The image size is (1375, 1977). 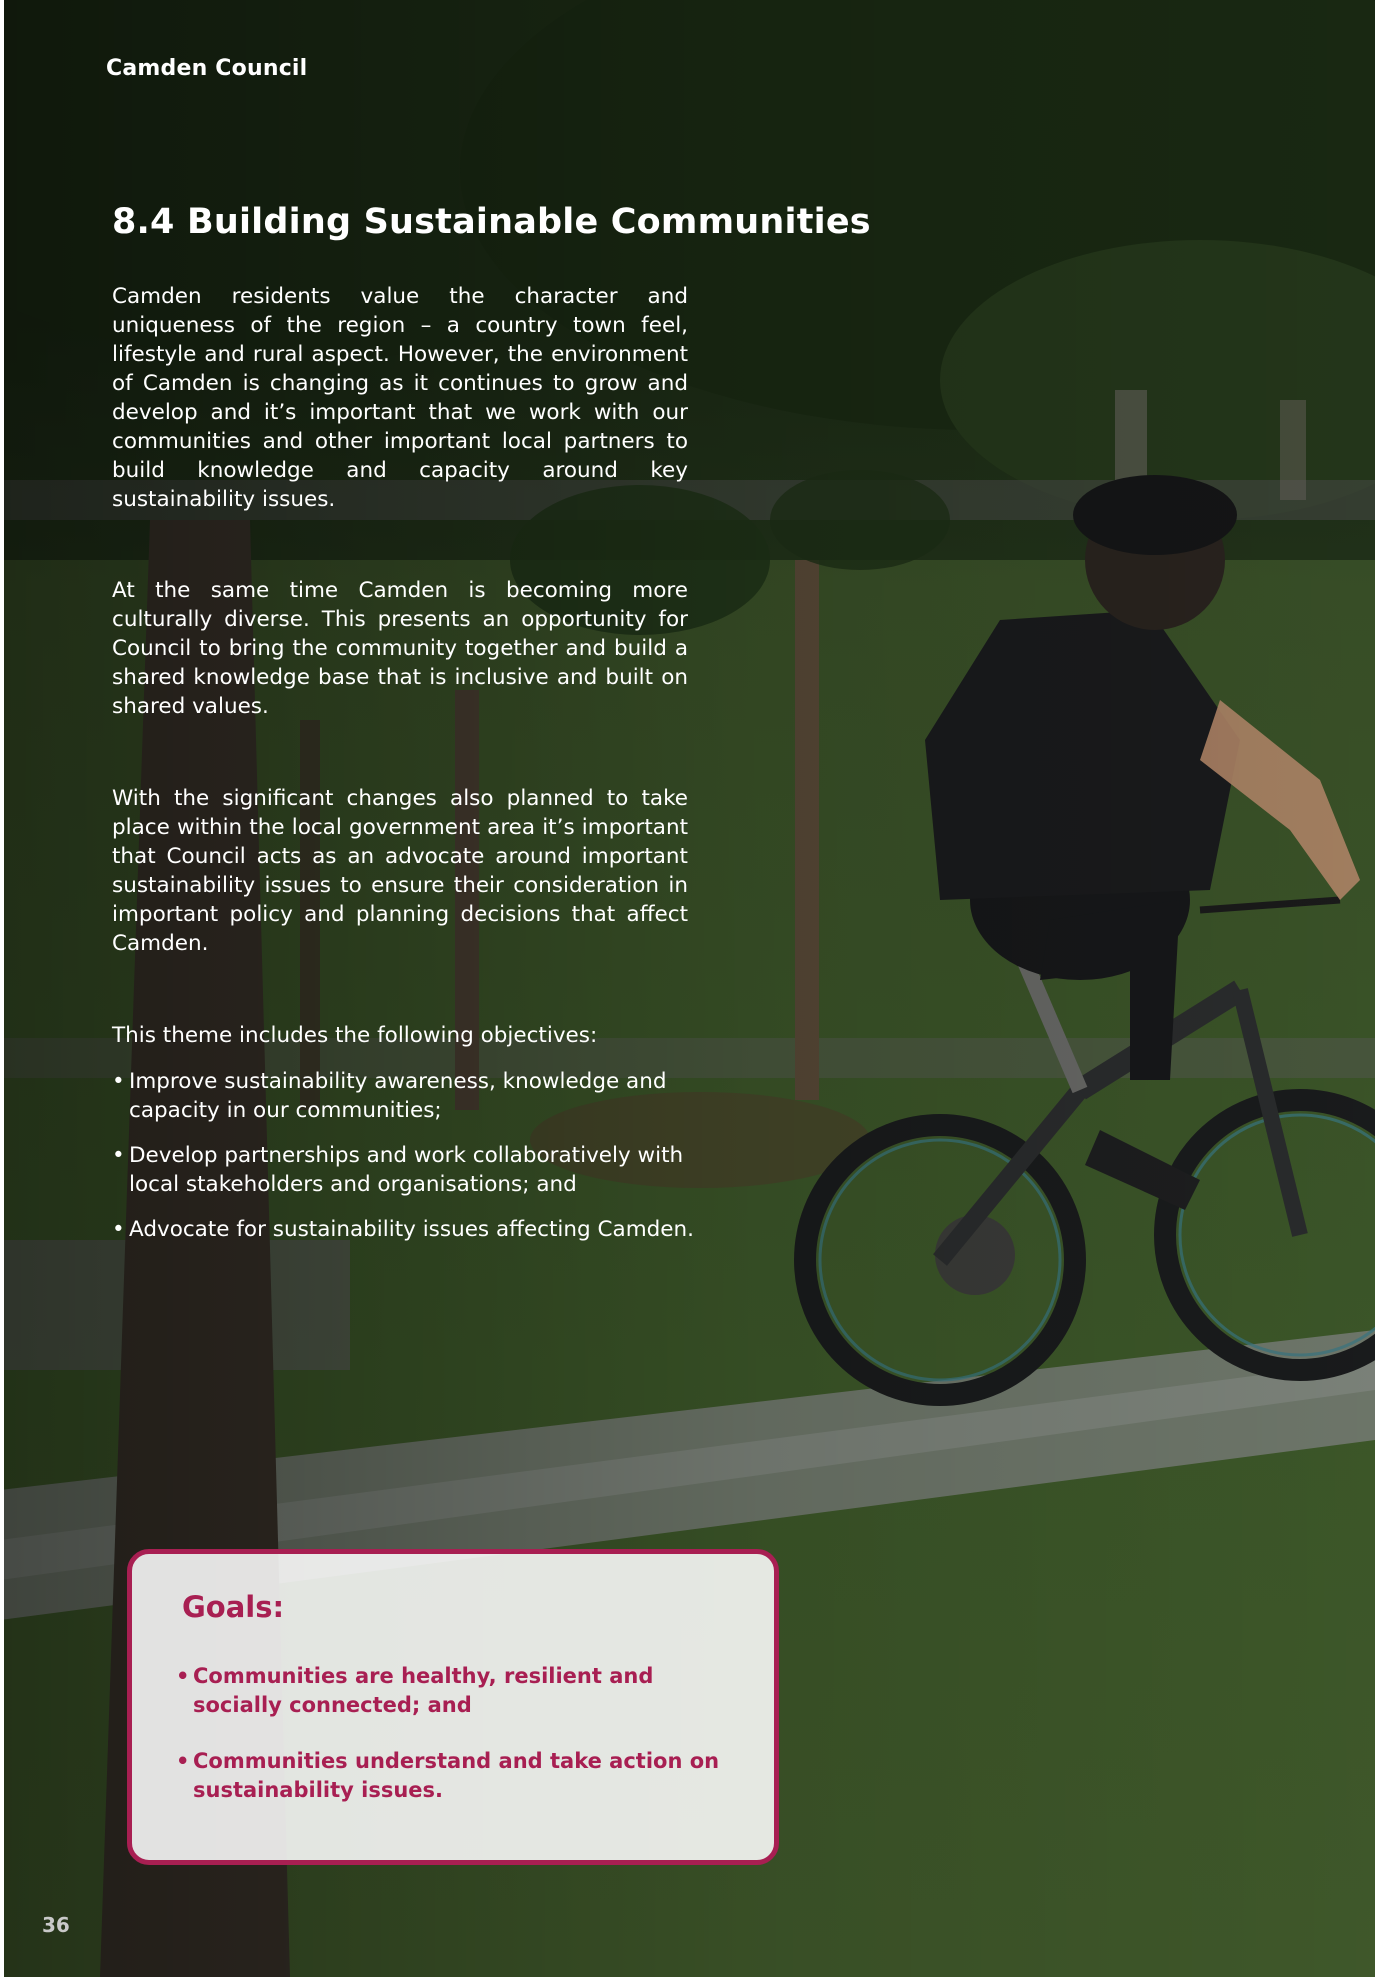 What do you see at coordinates (491, 222) in the screenshot?
I see `section-title: 8.4 Building Sustainable Communities` at bounding box center [491, 222].